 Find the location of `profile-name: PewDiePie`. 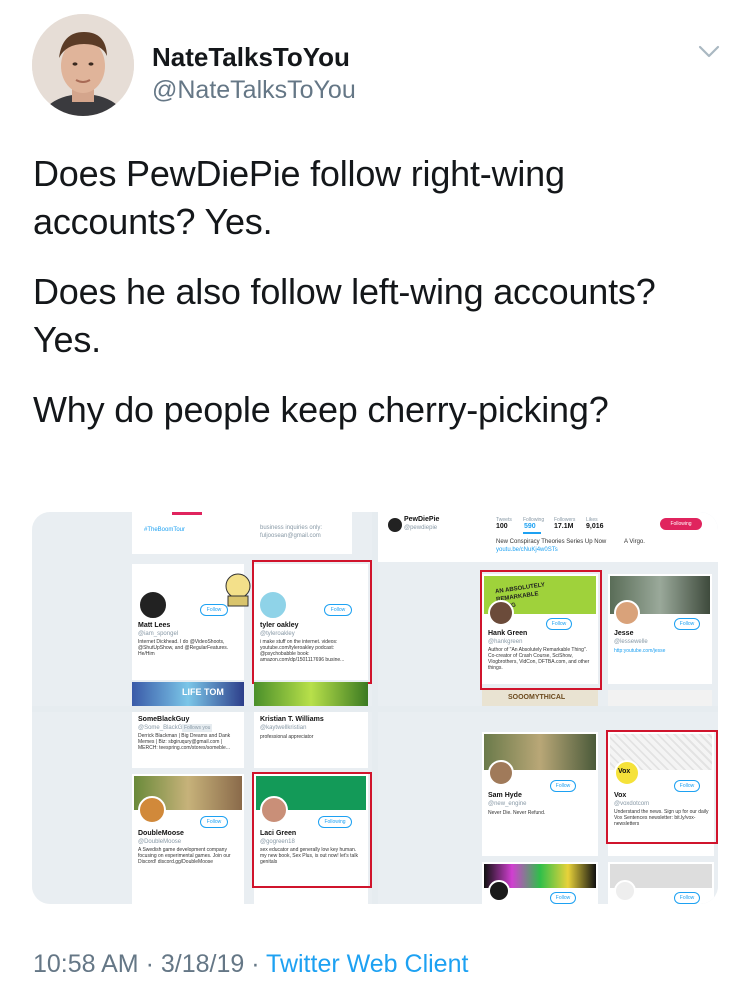

profile-name: PewDiePie is located at coordinates (422, 519).